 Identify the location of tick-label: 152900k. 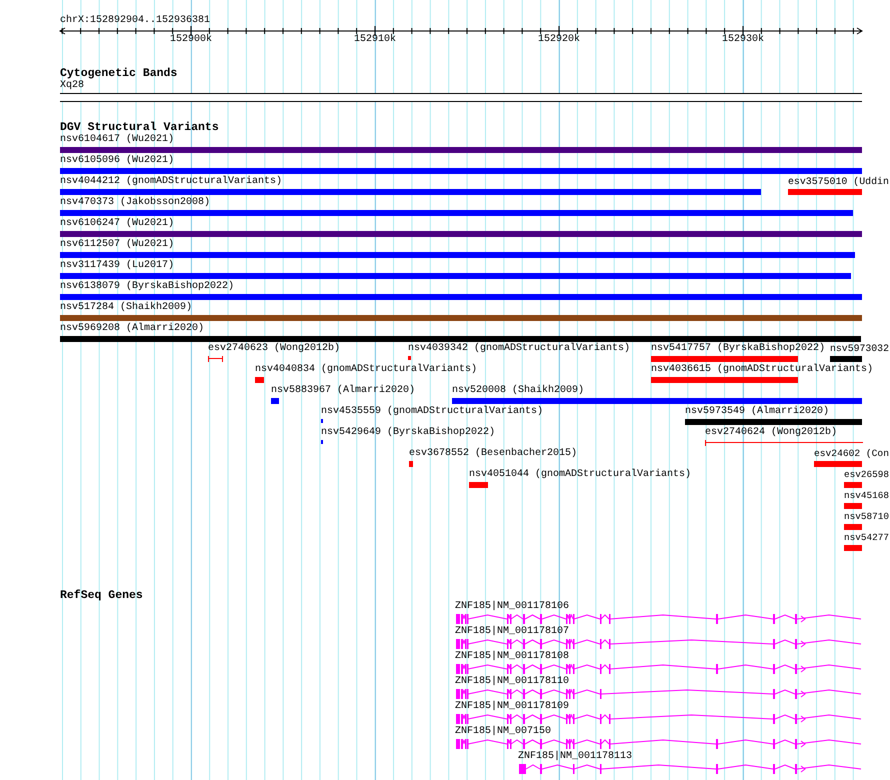
(191, 39).